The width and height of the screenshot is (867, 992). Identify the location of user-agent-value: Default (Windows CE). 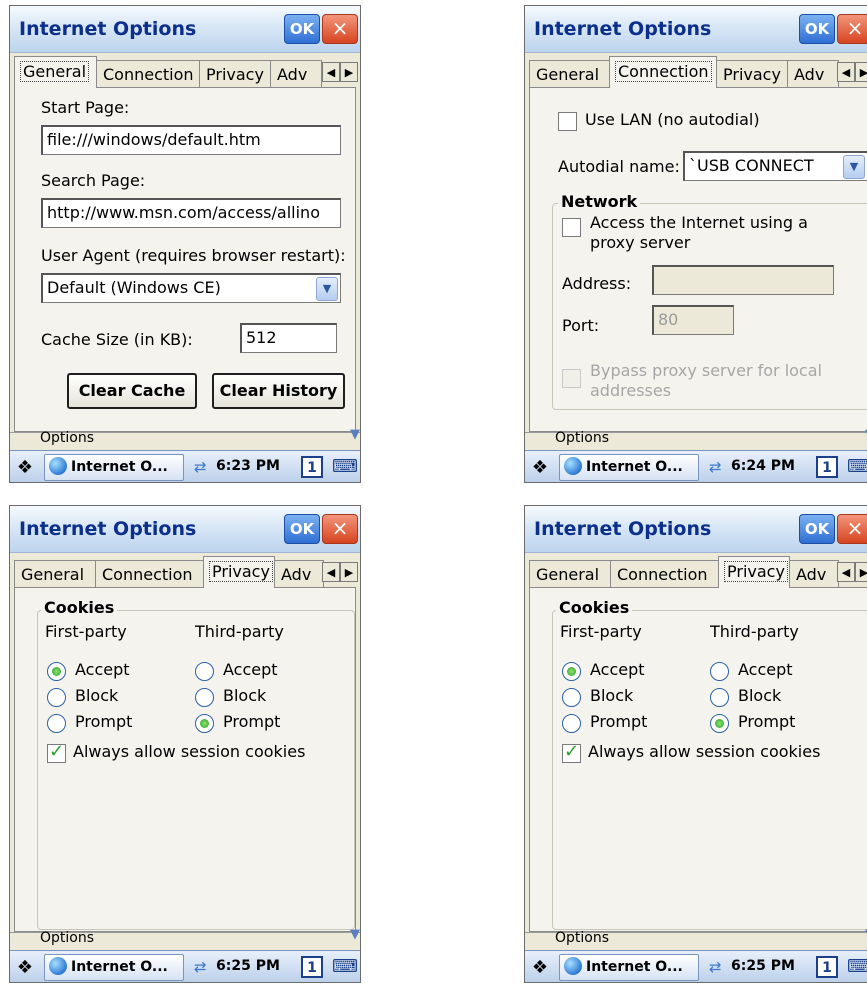
(134, 287).